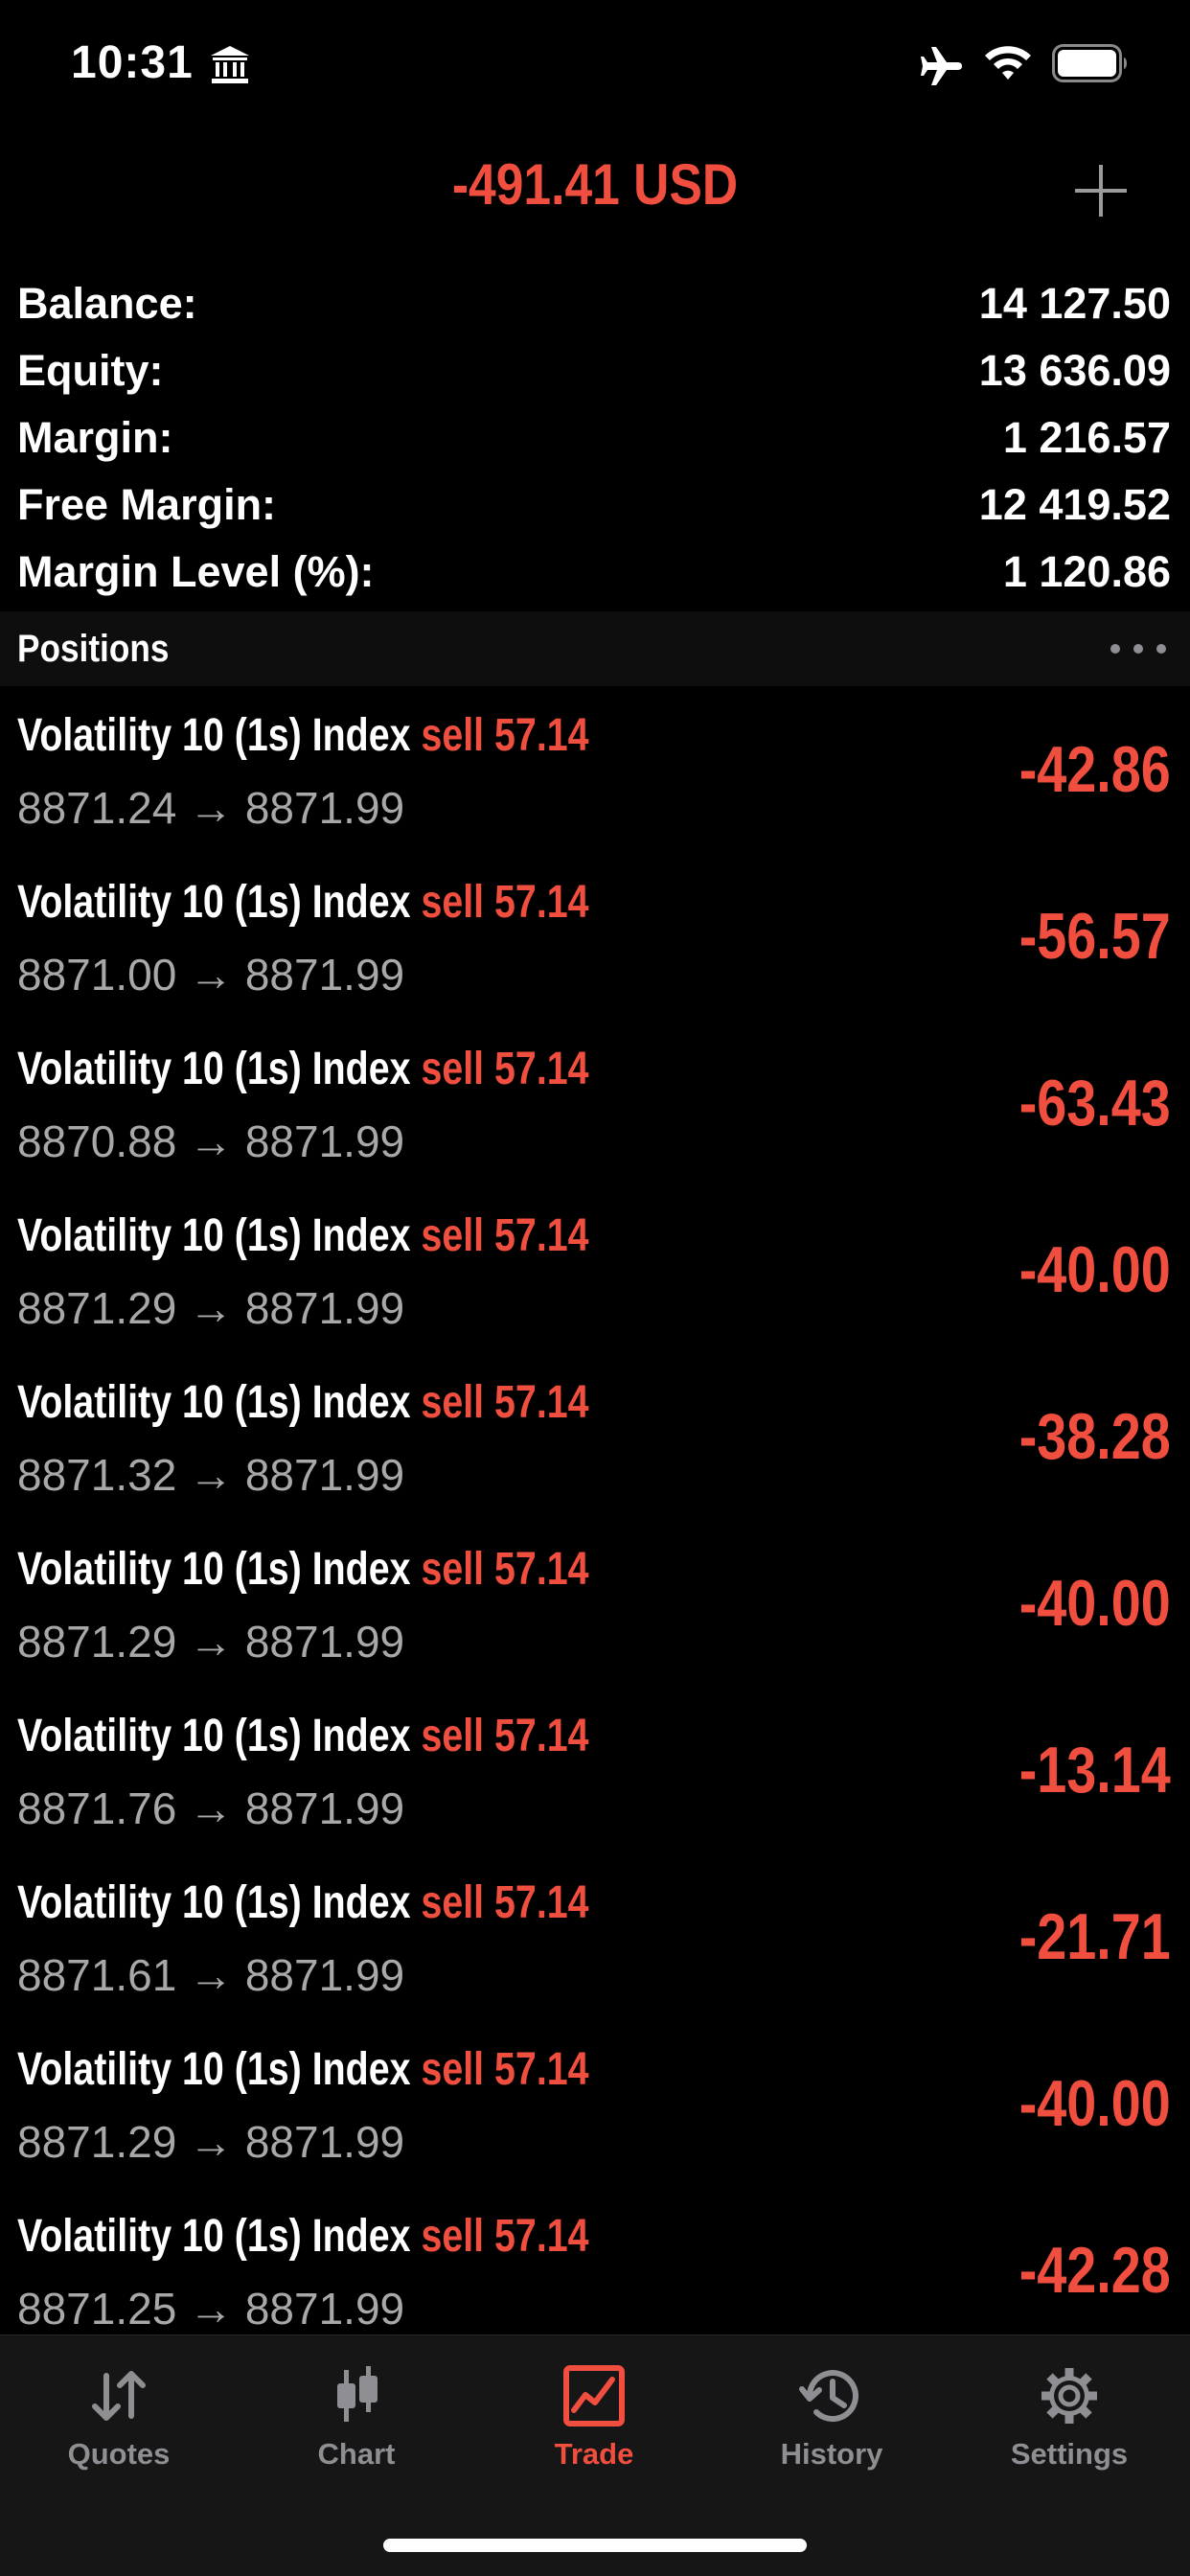  I want to click on status-bar: 10:31, so click(595, 67).